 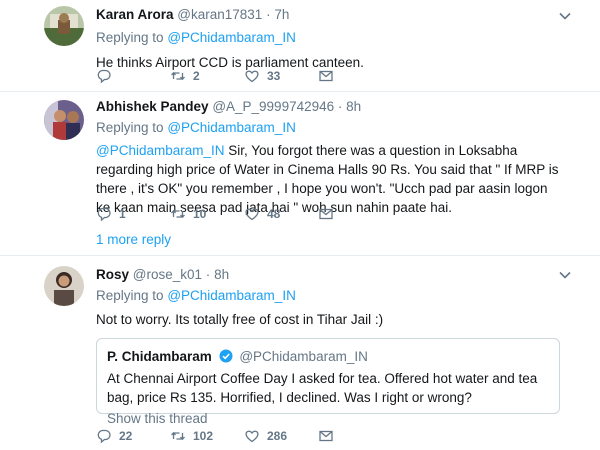 I want to click on reply-button: 22, so click(x=133, y=436).